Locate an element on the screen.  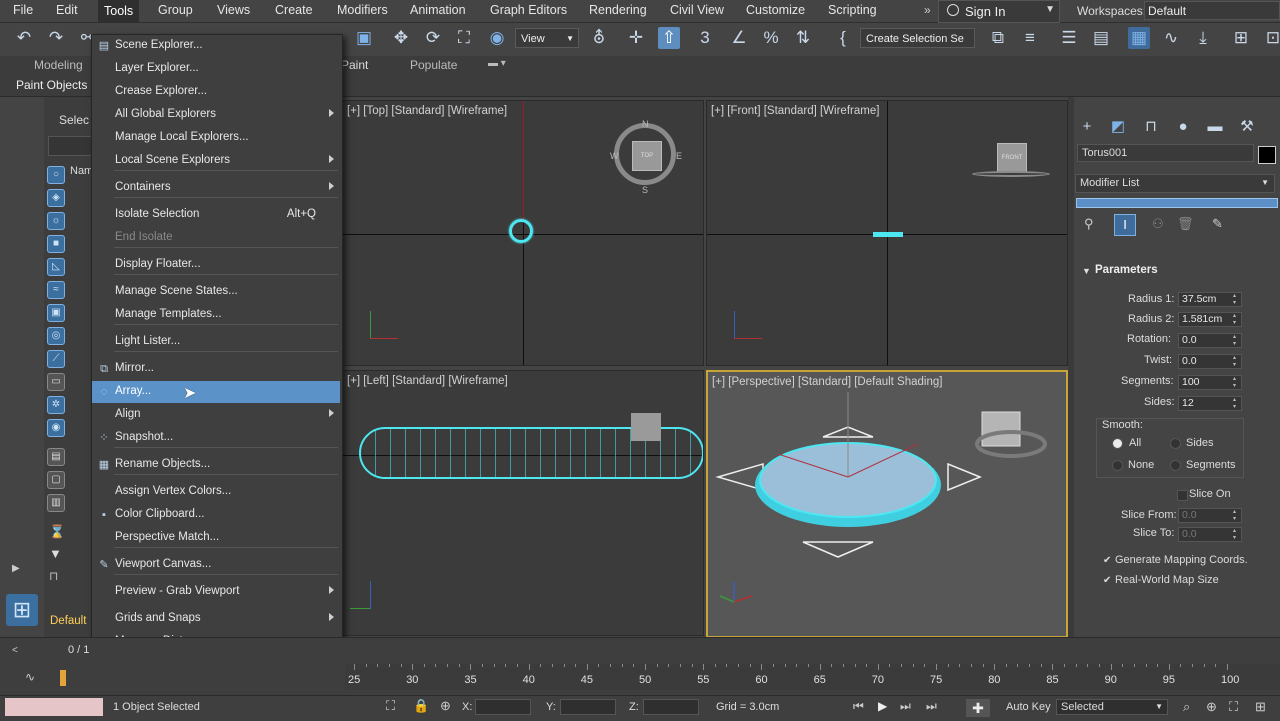
create-tab-icon: + is located at coordinates (1087, 127).